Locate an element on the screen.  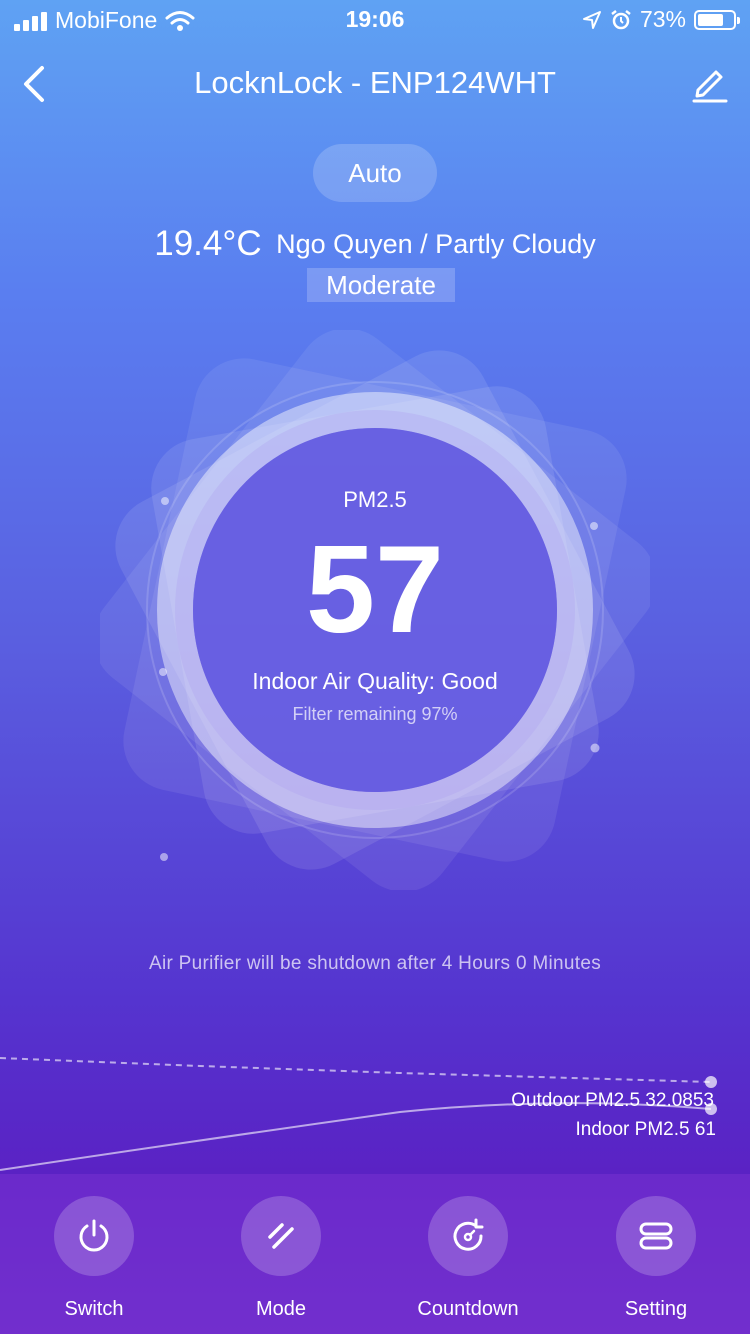
page-title: LocknLock - ENP124WHT is located at coordinates (375, 82).